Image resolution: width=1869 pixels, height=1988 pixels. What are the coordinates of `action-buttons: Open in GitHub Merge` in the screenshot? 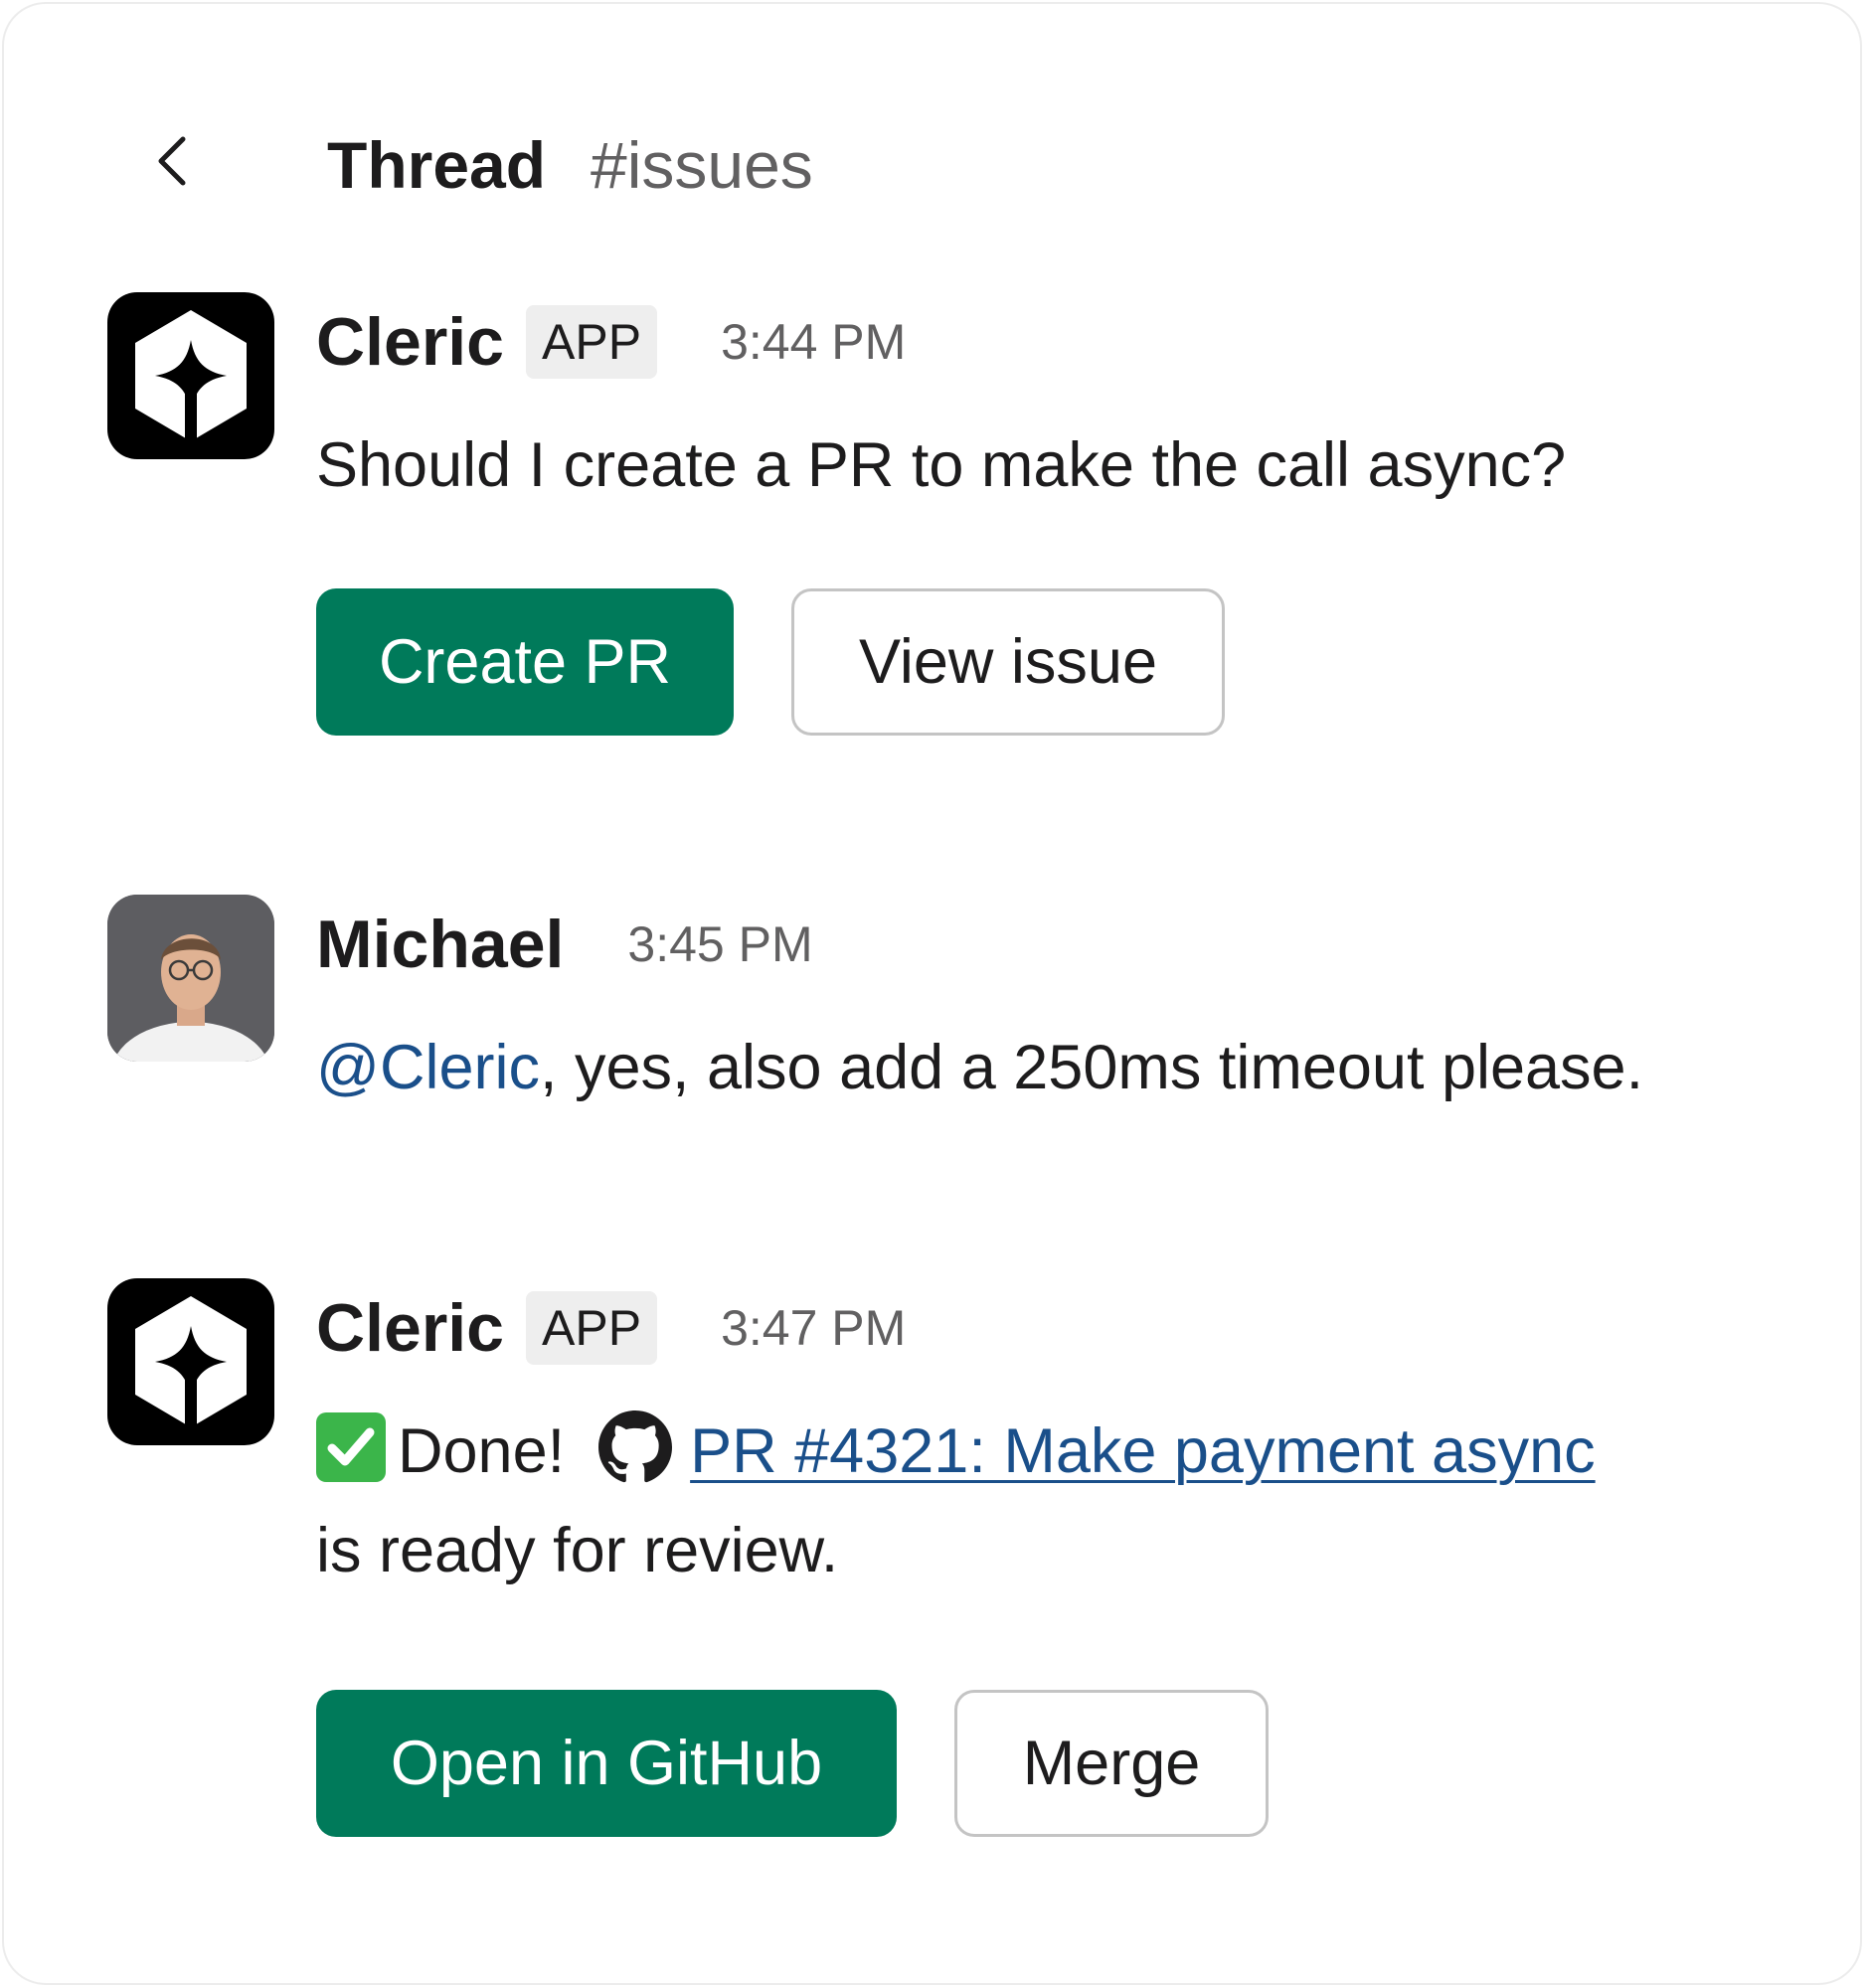 It's located at (792, 1763).